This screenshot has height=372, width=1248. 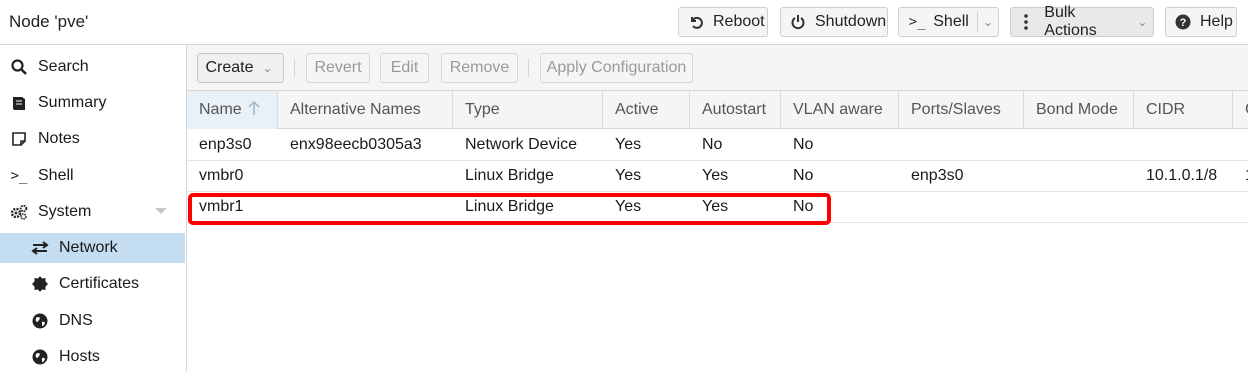 I want to click on sidebar-item-label: Notes, so click(x=59, y=138).